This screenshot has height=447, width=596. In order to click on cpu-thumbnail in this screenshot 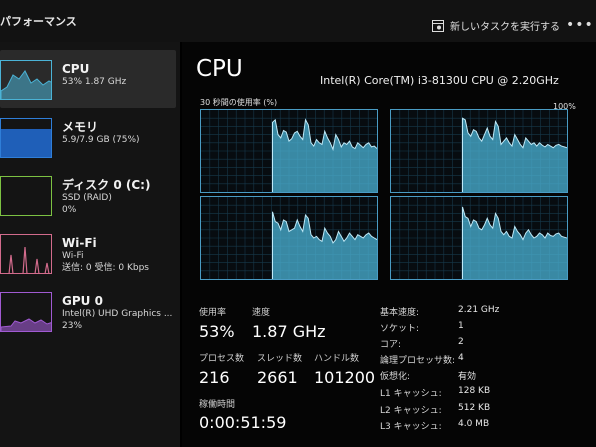, I will do `click(26, 80)`.